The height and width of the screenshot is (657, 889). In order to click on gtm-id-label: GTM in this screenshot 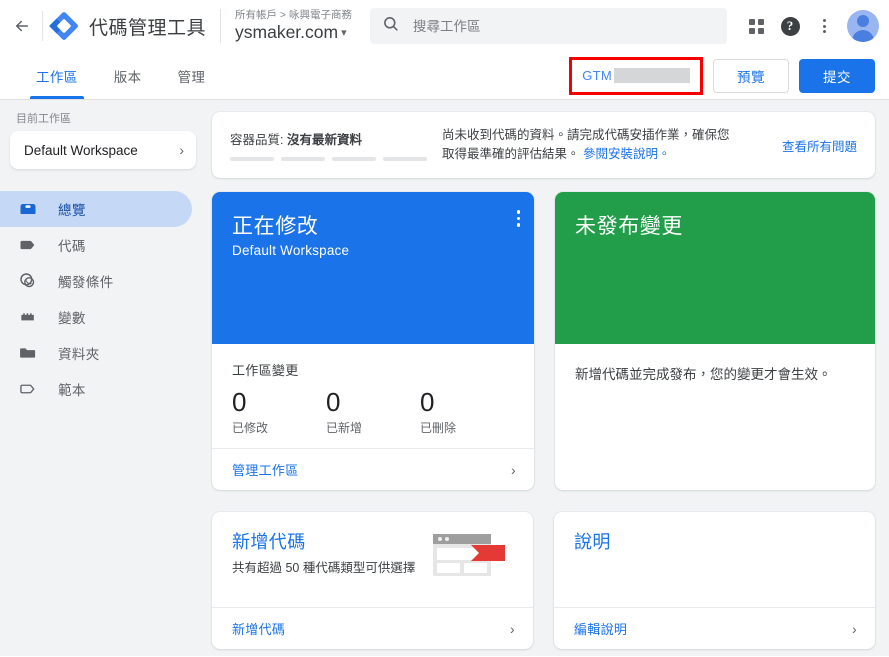, I will do `click(597, 75)`.